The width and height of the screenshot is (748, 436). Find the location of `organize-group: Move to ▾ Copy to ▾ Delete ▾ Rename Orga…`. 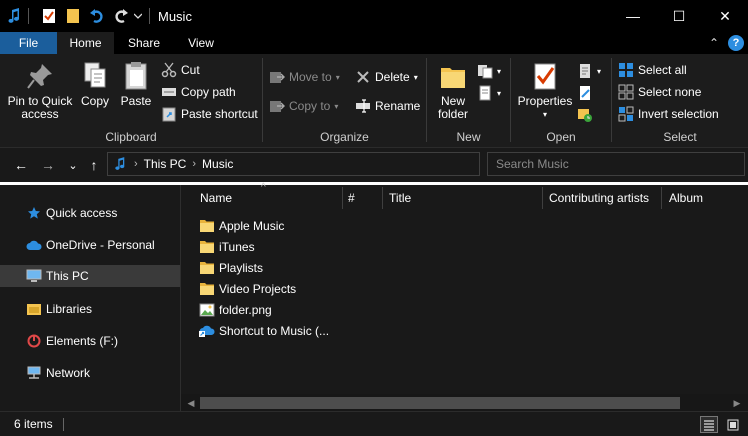

organize-group: Move to ▾ Copy to ▾ Delete ▾ Rename Orga… is located at coordinates (344, 101).